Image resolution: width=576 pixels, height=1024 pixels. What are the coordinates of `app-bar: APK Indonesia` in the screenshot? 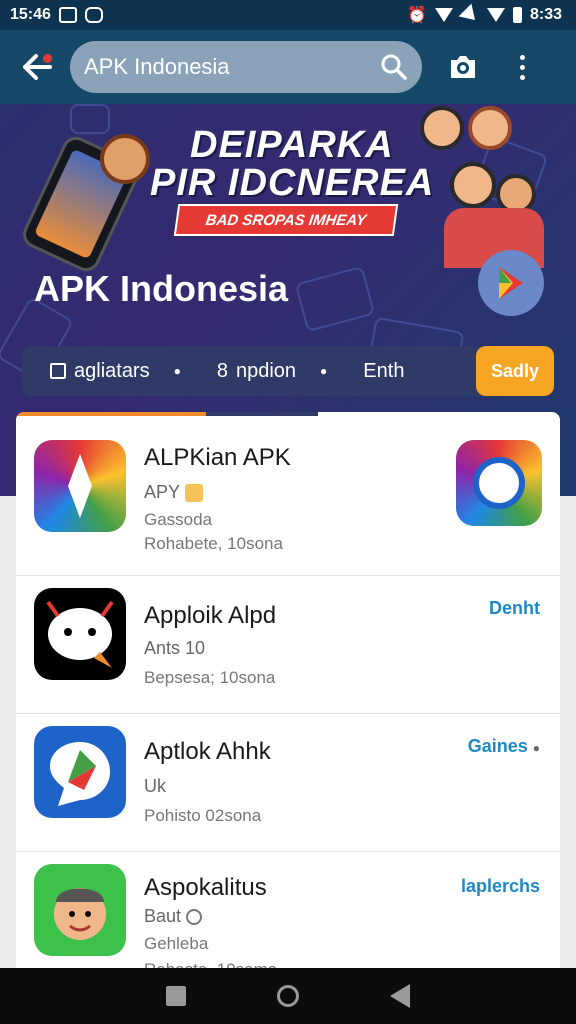 It's located at (288, 67).